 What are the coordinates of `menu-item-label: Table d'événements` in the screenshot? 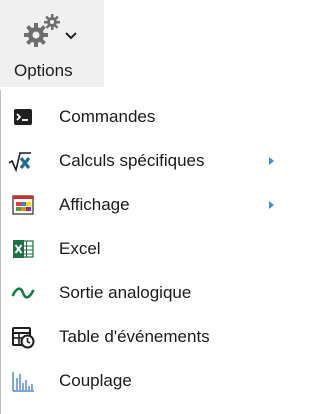 It's located at (134, 336).